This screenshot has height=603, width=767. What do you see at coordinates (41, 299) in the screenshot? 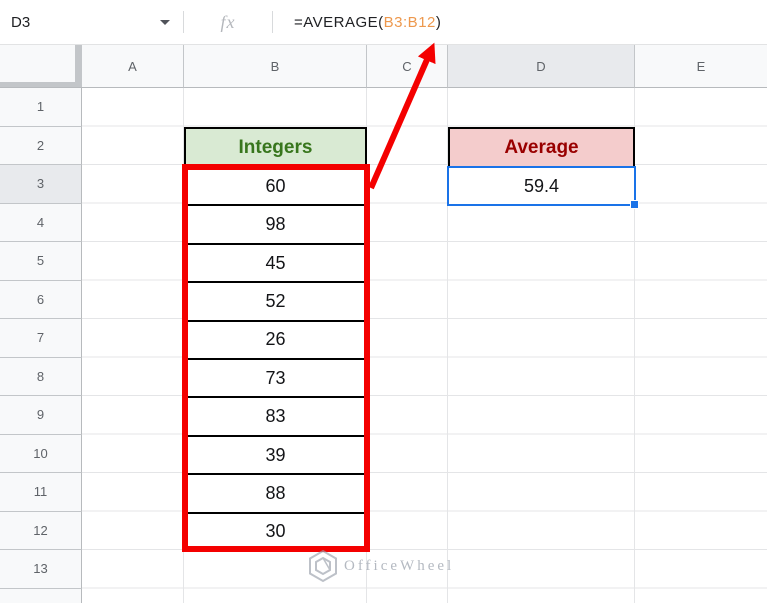
I see `row-header-6: 6` at bounding box center [41, 299].